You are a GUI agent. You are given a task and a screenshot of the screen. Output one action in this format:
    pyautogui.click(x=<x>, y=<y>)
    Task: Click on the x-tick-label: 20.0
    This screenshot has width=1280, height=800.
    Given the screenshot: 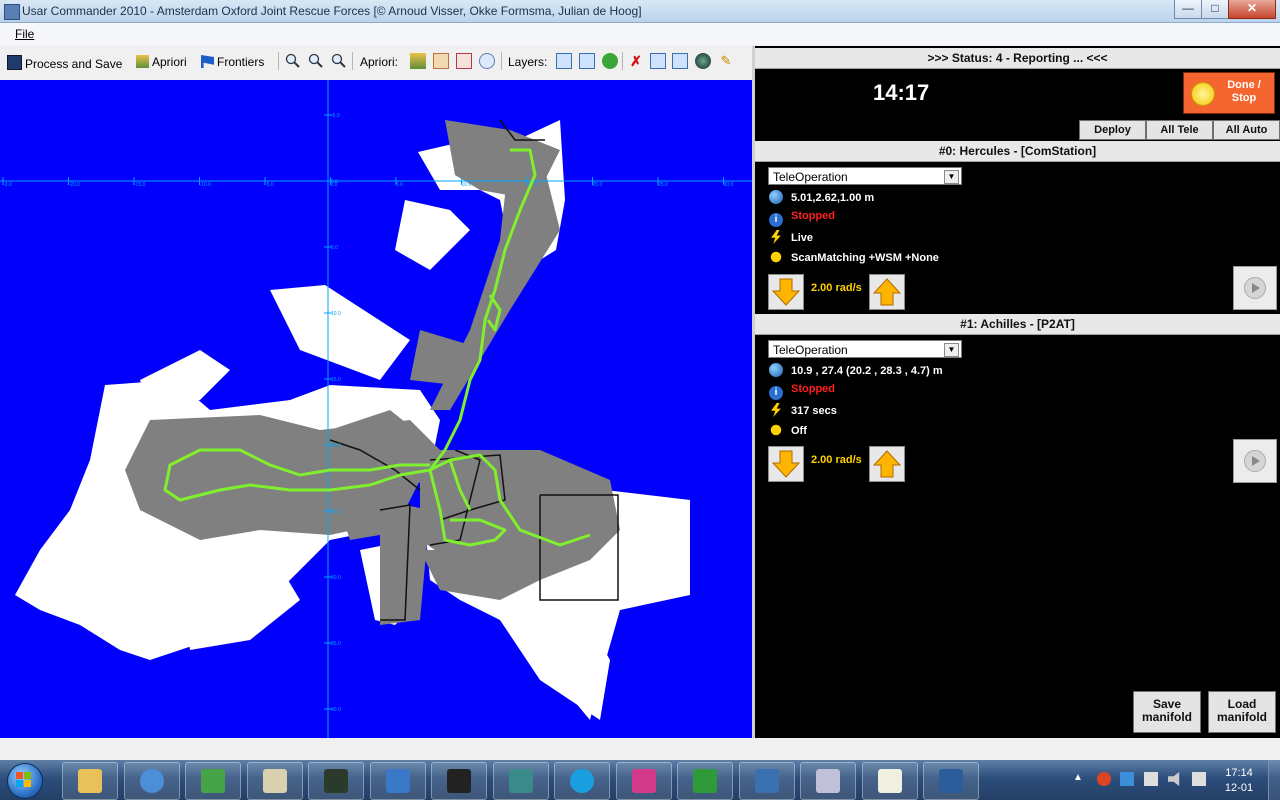 What is the action you would take?
    pyautogui.click(x=598, y=185)
    